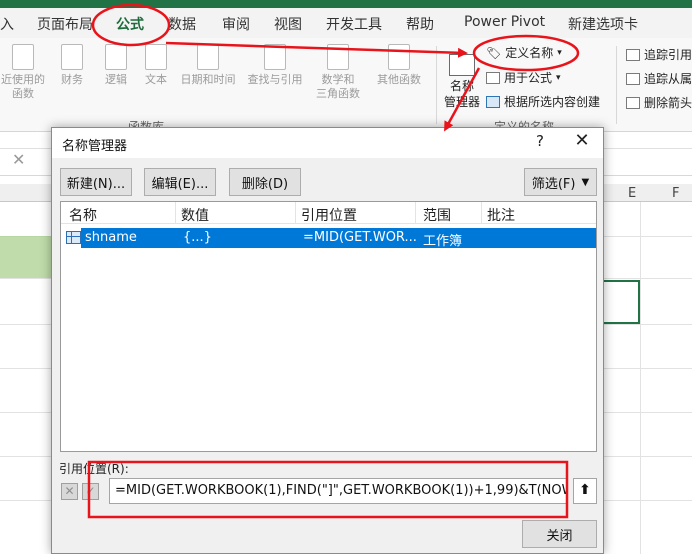 Image resolution: width=692 pixels, height=554 pixels. I want to click on formula-icon, so click(493, 77).